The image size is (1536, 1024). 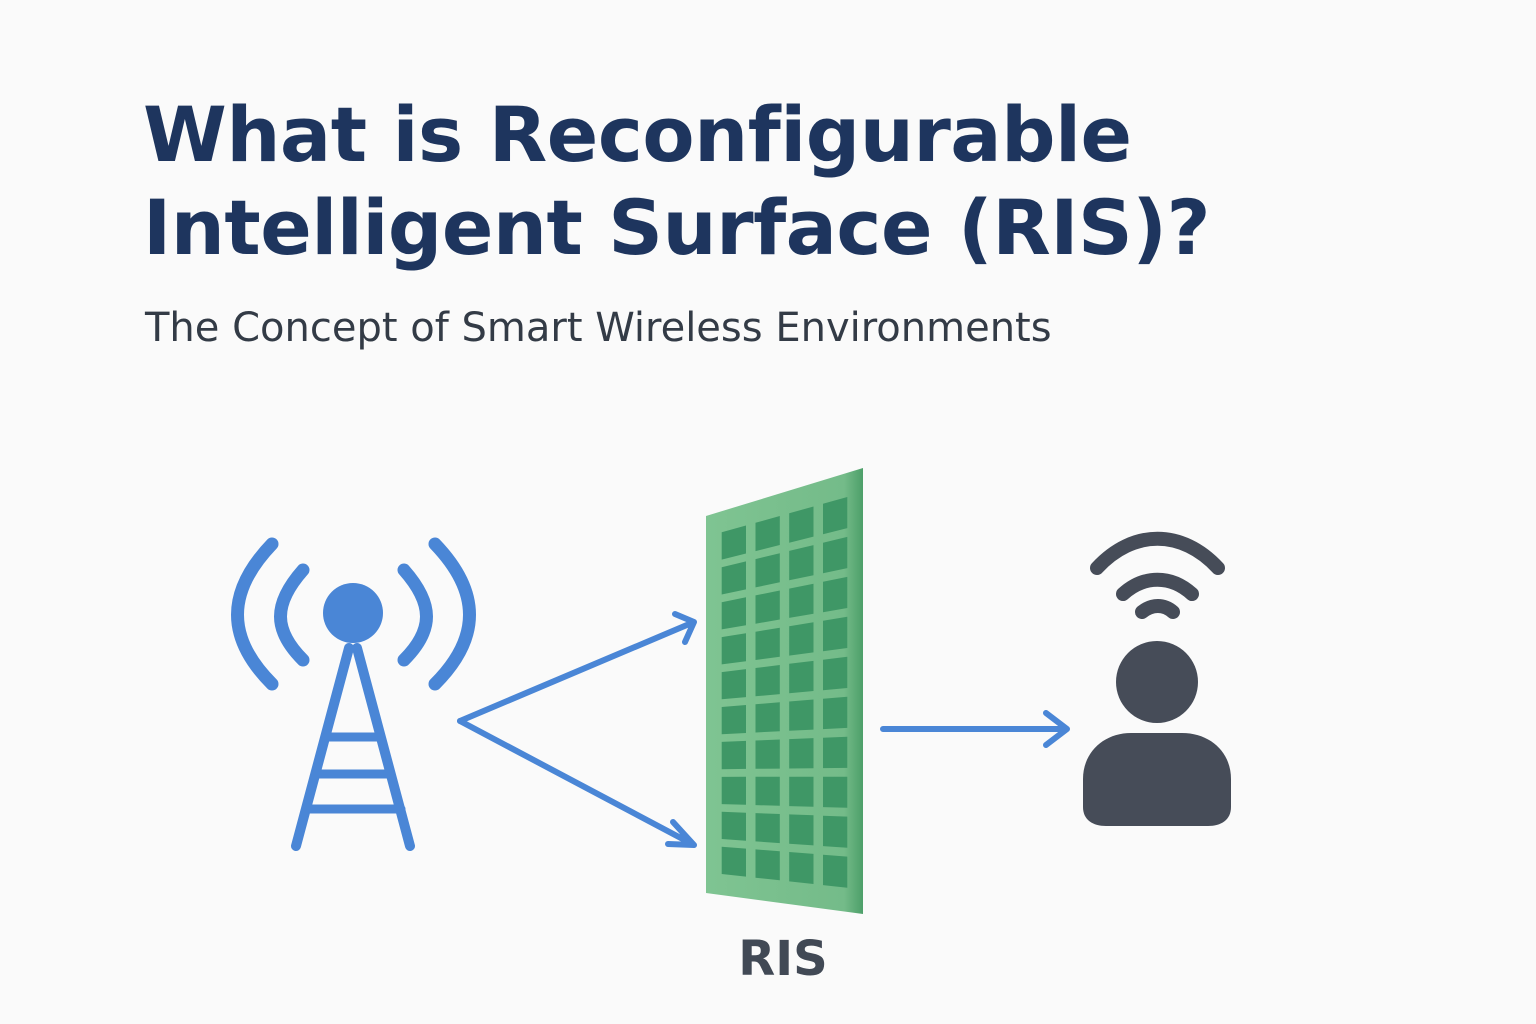 I want to click on tower-to-ris-upper-arrow, so click(x=577, y=667).